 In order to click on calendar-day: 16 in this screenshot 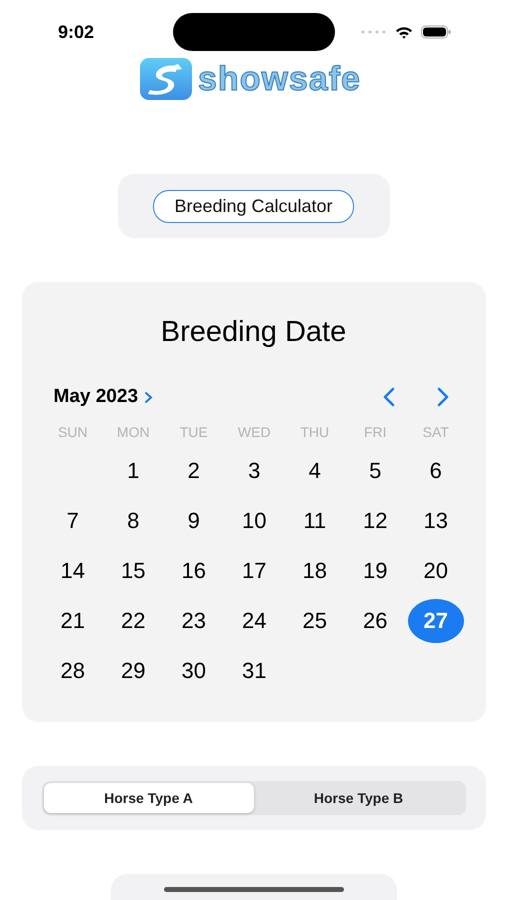, I will do `click(194, 571)`.